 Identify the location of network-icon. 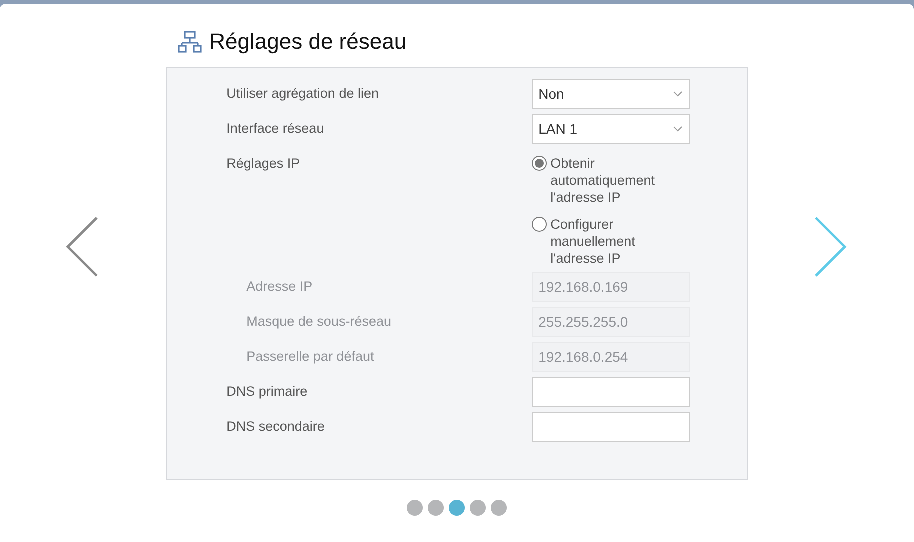
(190, 41).